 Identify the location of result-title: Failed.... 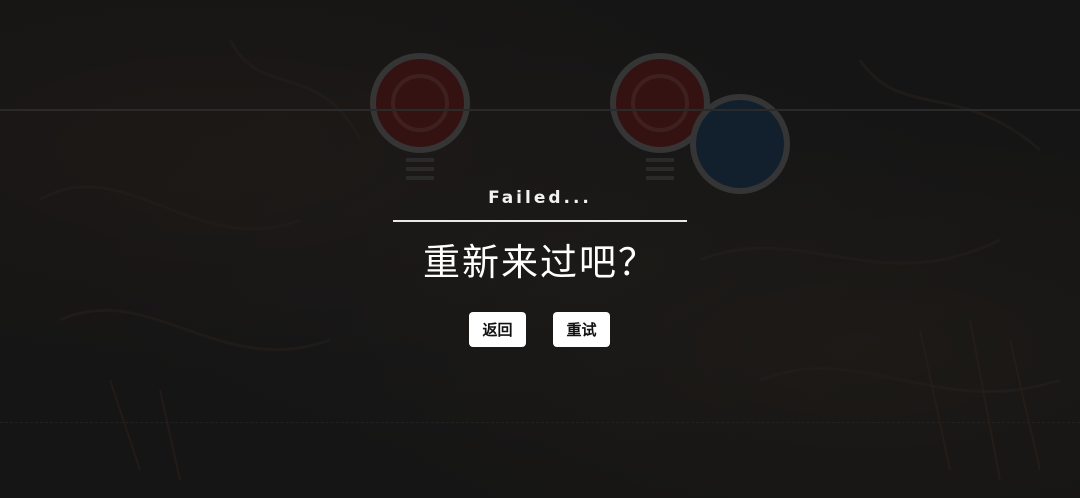
(540, 198).